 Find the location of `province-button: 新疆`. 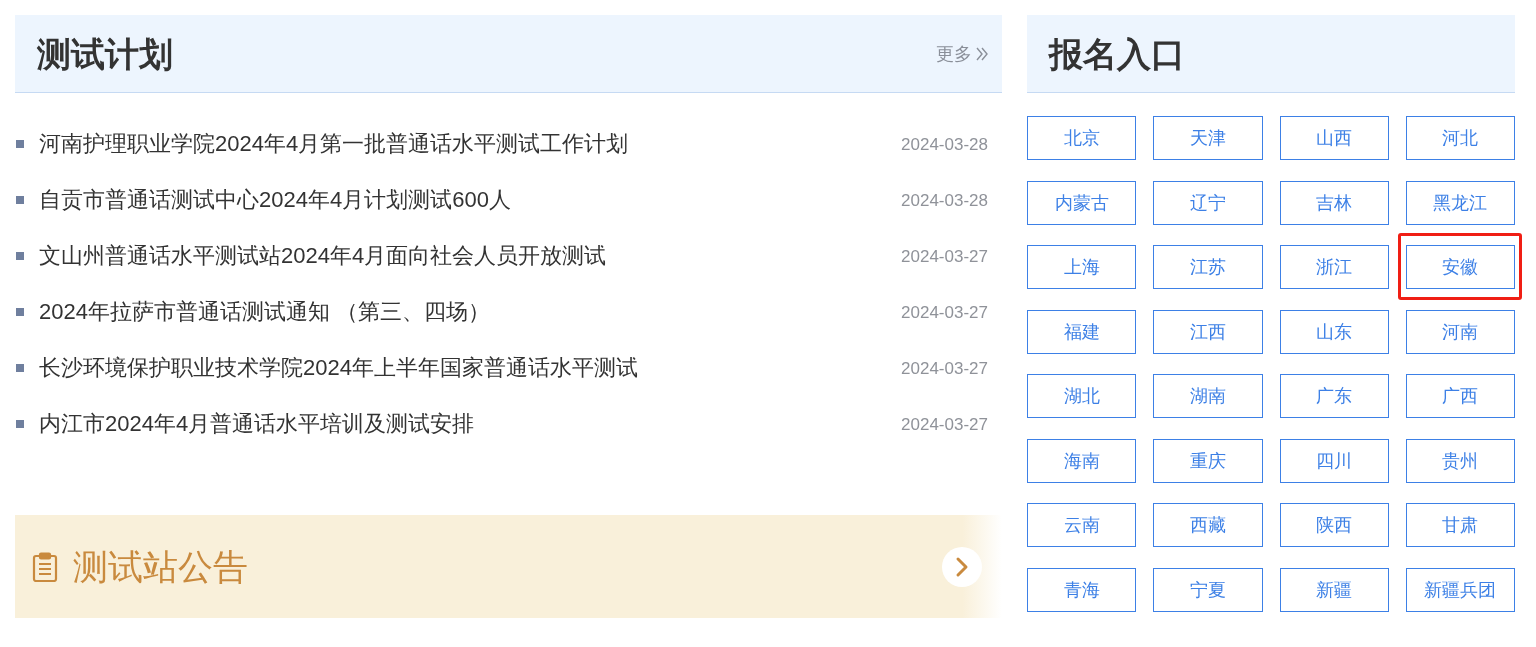

province-button: 新疆 is located at coordinates (1334, 589).